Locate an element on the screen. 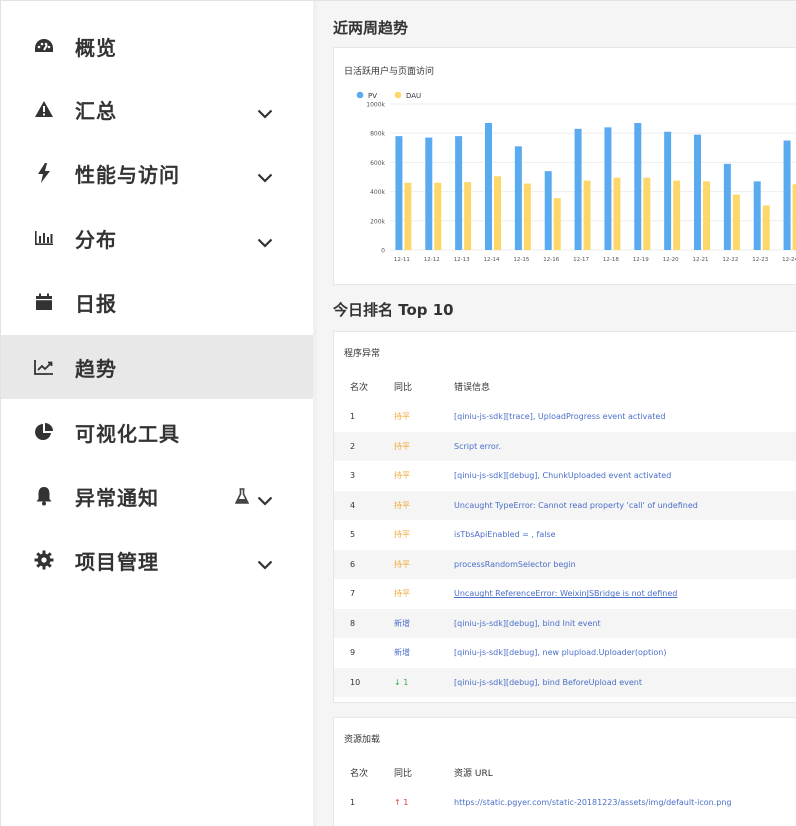 The width and height of the screenshot is (796, 826). compare-cell: 新增 is located at coordinates (402, 653).